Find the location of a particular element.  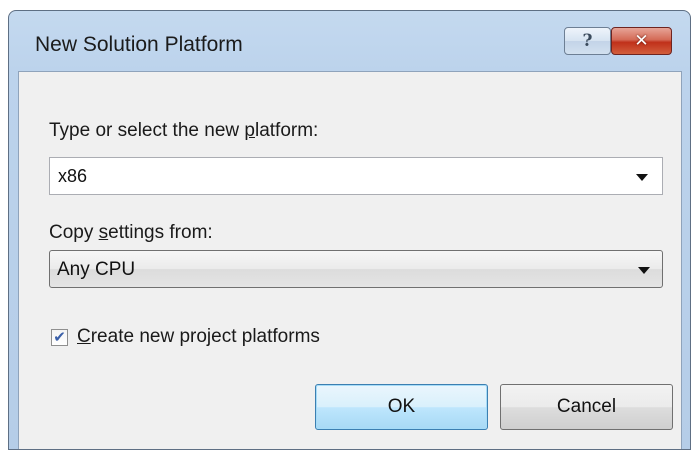

platform-combobox: x86 is located at coordinates (356, 176).